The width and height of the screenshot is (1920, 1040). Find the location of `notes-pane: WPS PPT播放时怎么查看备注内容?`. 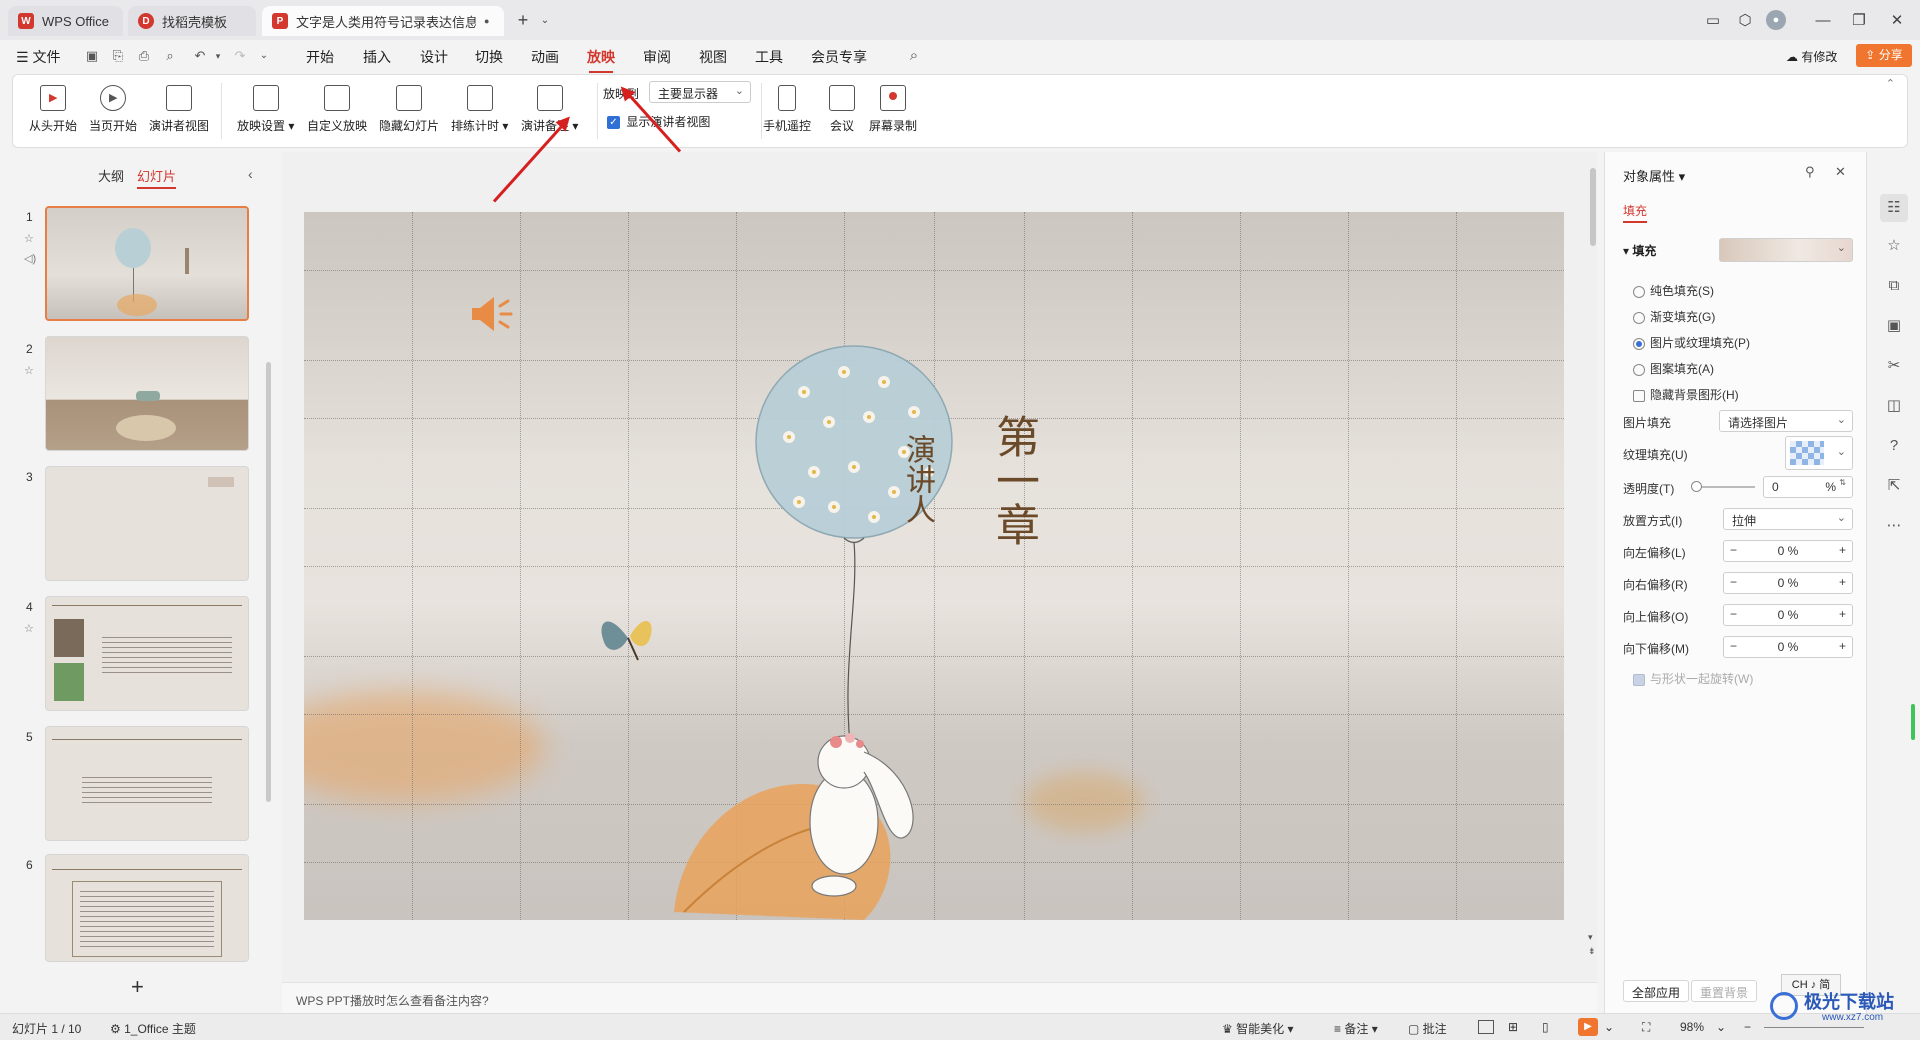

notes-pane: WPS PPT播放时怎么查看备注内容? is located at coordinates (939, 997).